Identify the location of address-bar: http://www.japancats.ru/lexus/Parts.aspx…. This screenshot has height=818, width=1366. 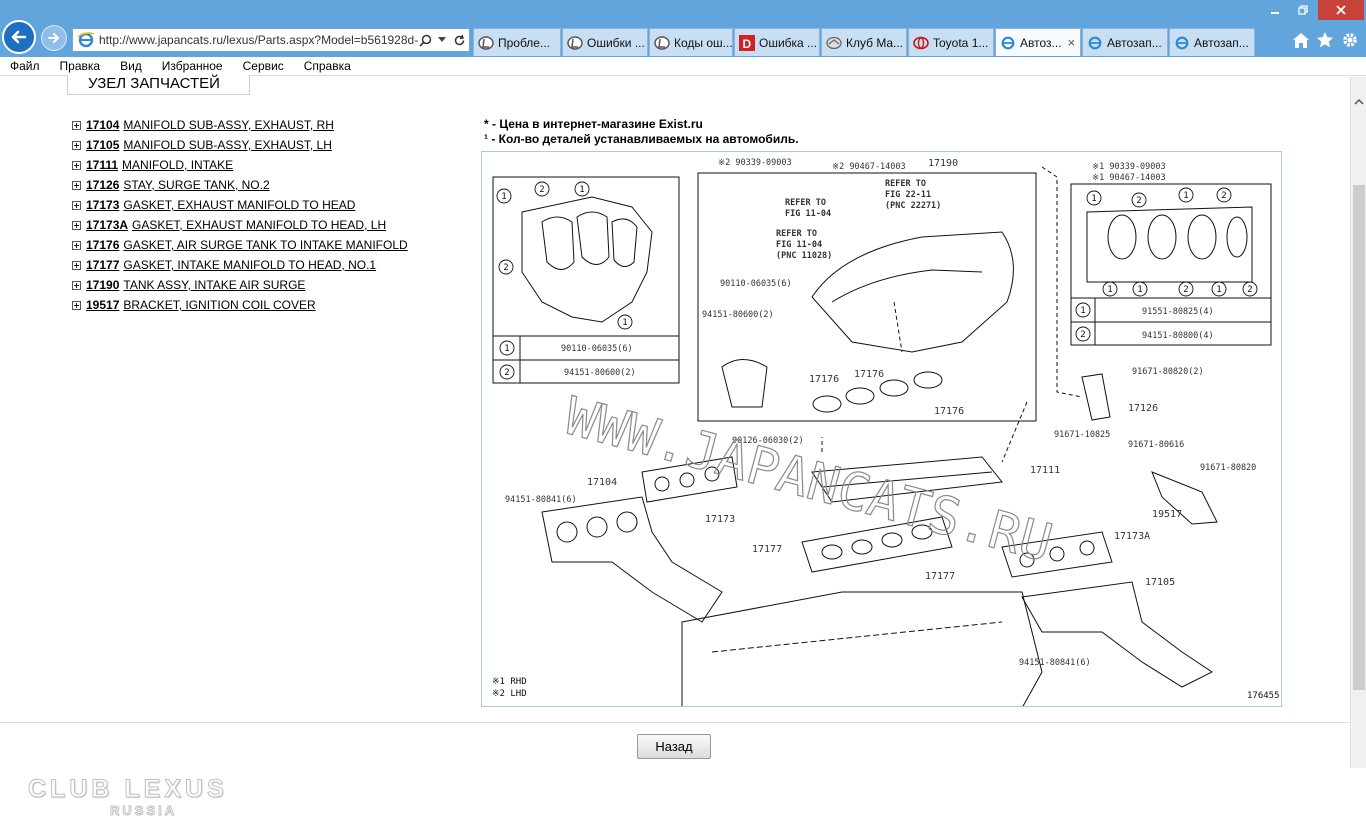
(271, 40).